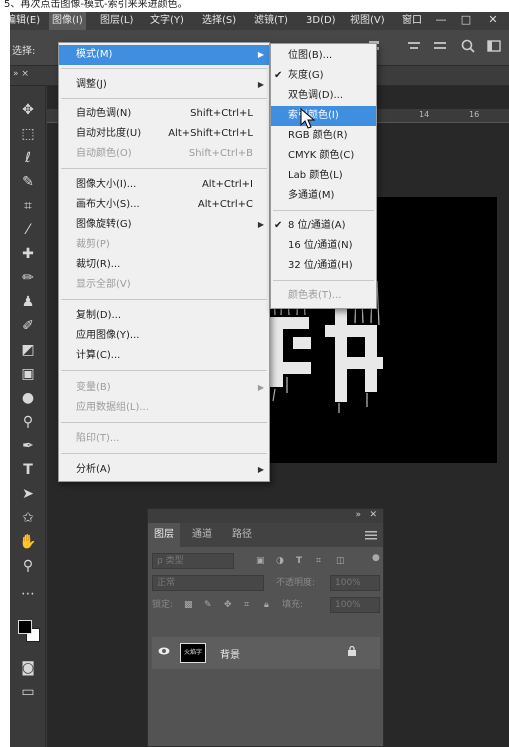 The image size is (509, 747). I want to click on minimize-button: —, so click(441, 21).